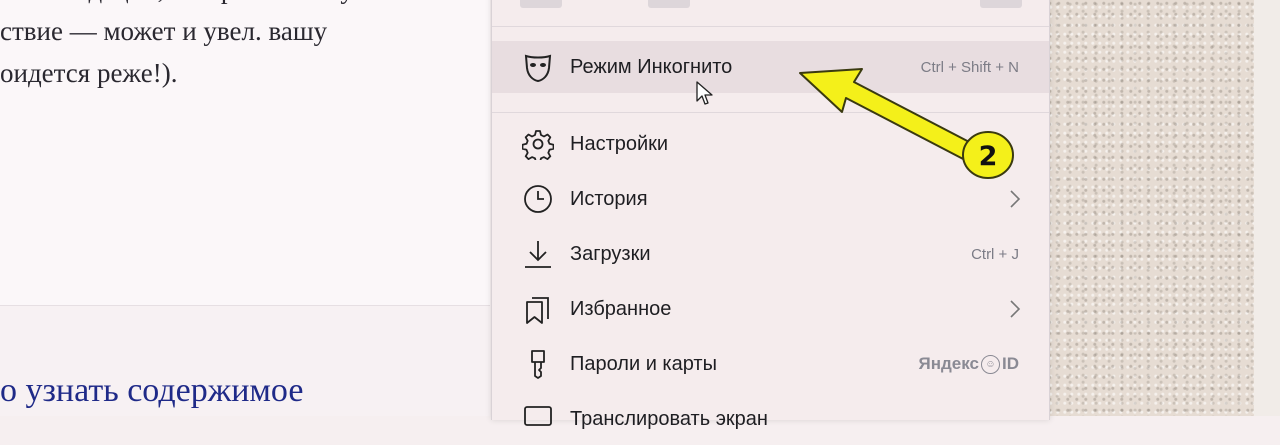 The height and width of the screenshot is (445, 1280). I want to click on menu-item-label: Пароли и карты, so click(643, 363).